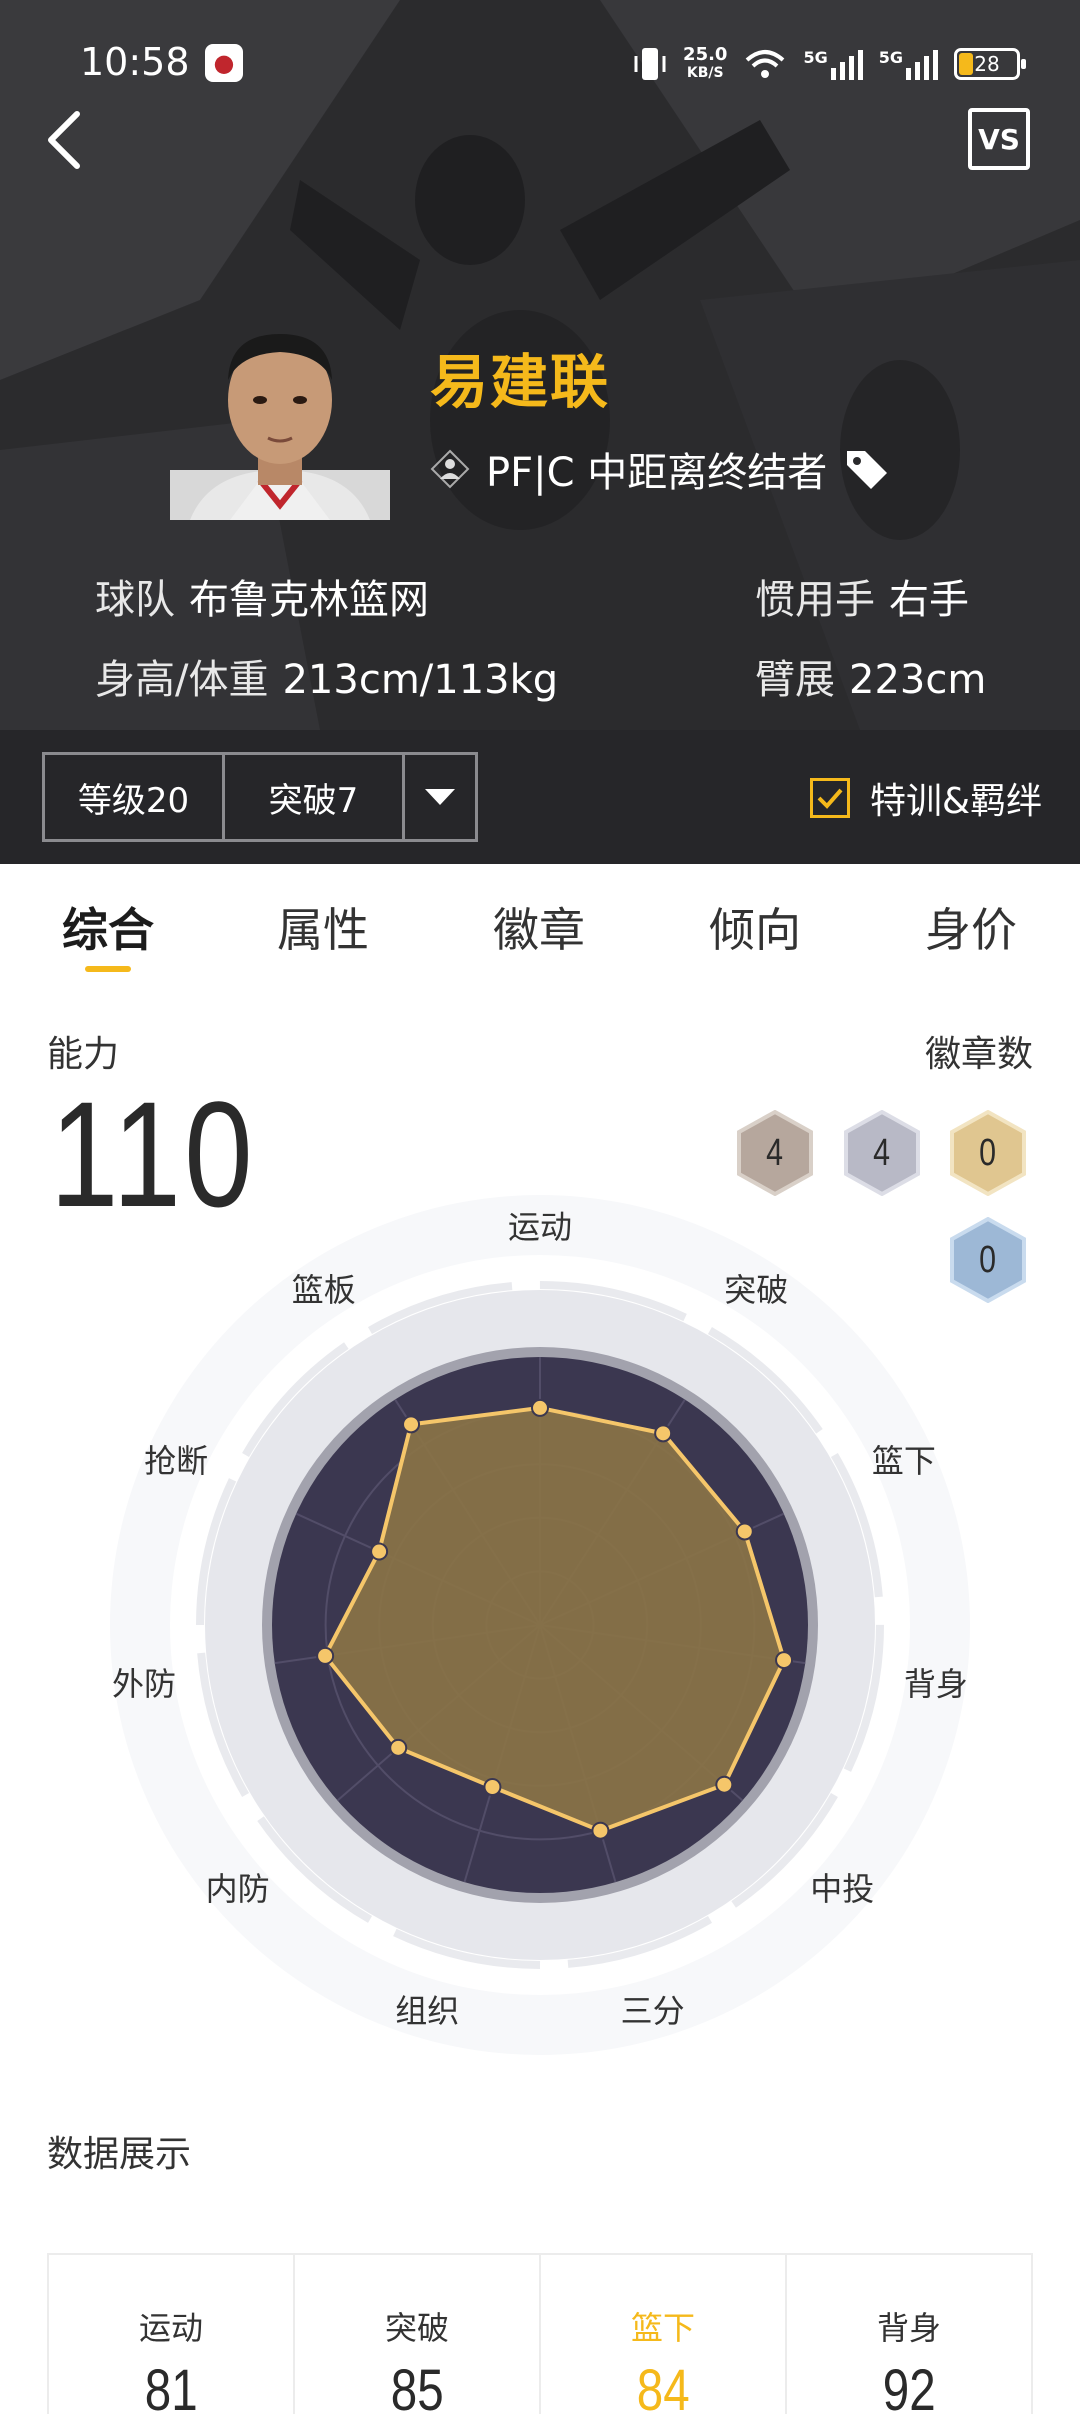 The width and height of the screenshot is (1080, 2414). Describe the element at coordinates (135, 62) in the screenshot. I see `status-time: 10:58` at that location.